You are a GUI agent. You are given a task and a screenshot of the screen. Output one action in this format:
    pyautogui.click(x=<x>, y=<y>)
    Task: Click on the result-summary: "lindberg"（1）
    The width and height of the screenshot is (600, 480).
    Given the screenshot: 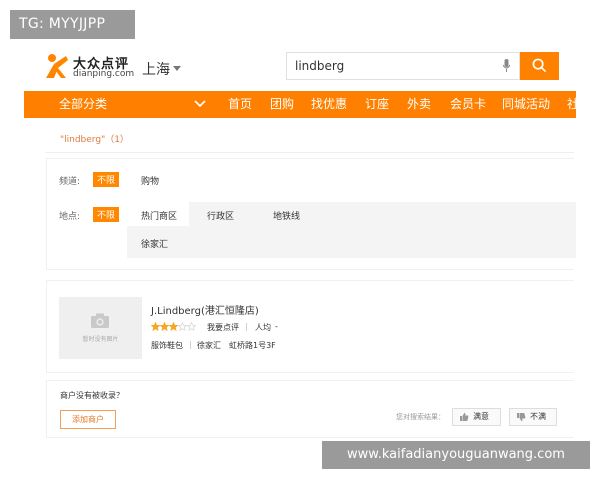 What is the action you would take?
    pyautogui.click(x=94, y=140)
    